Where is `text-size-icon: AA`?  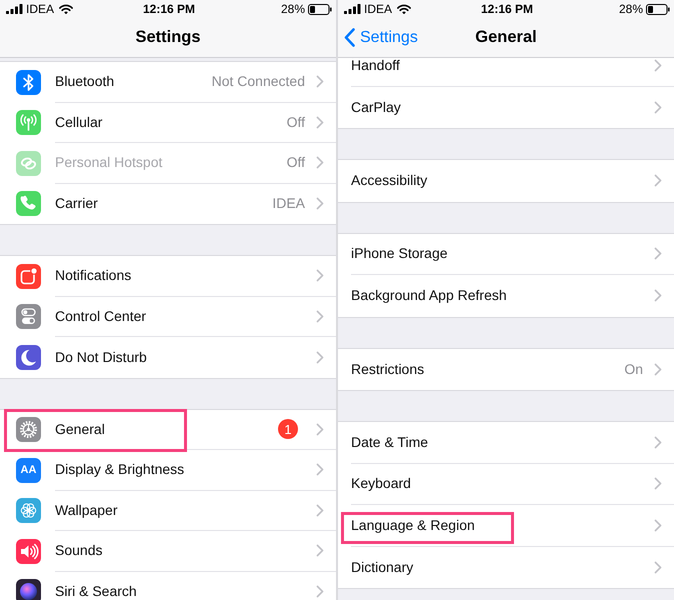
text-size-icon: AA is located at coordinates (28, 470).